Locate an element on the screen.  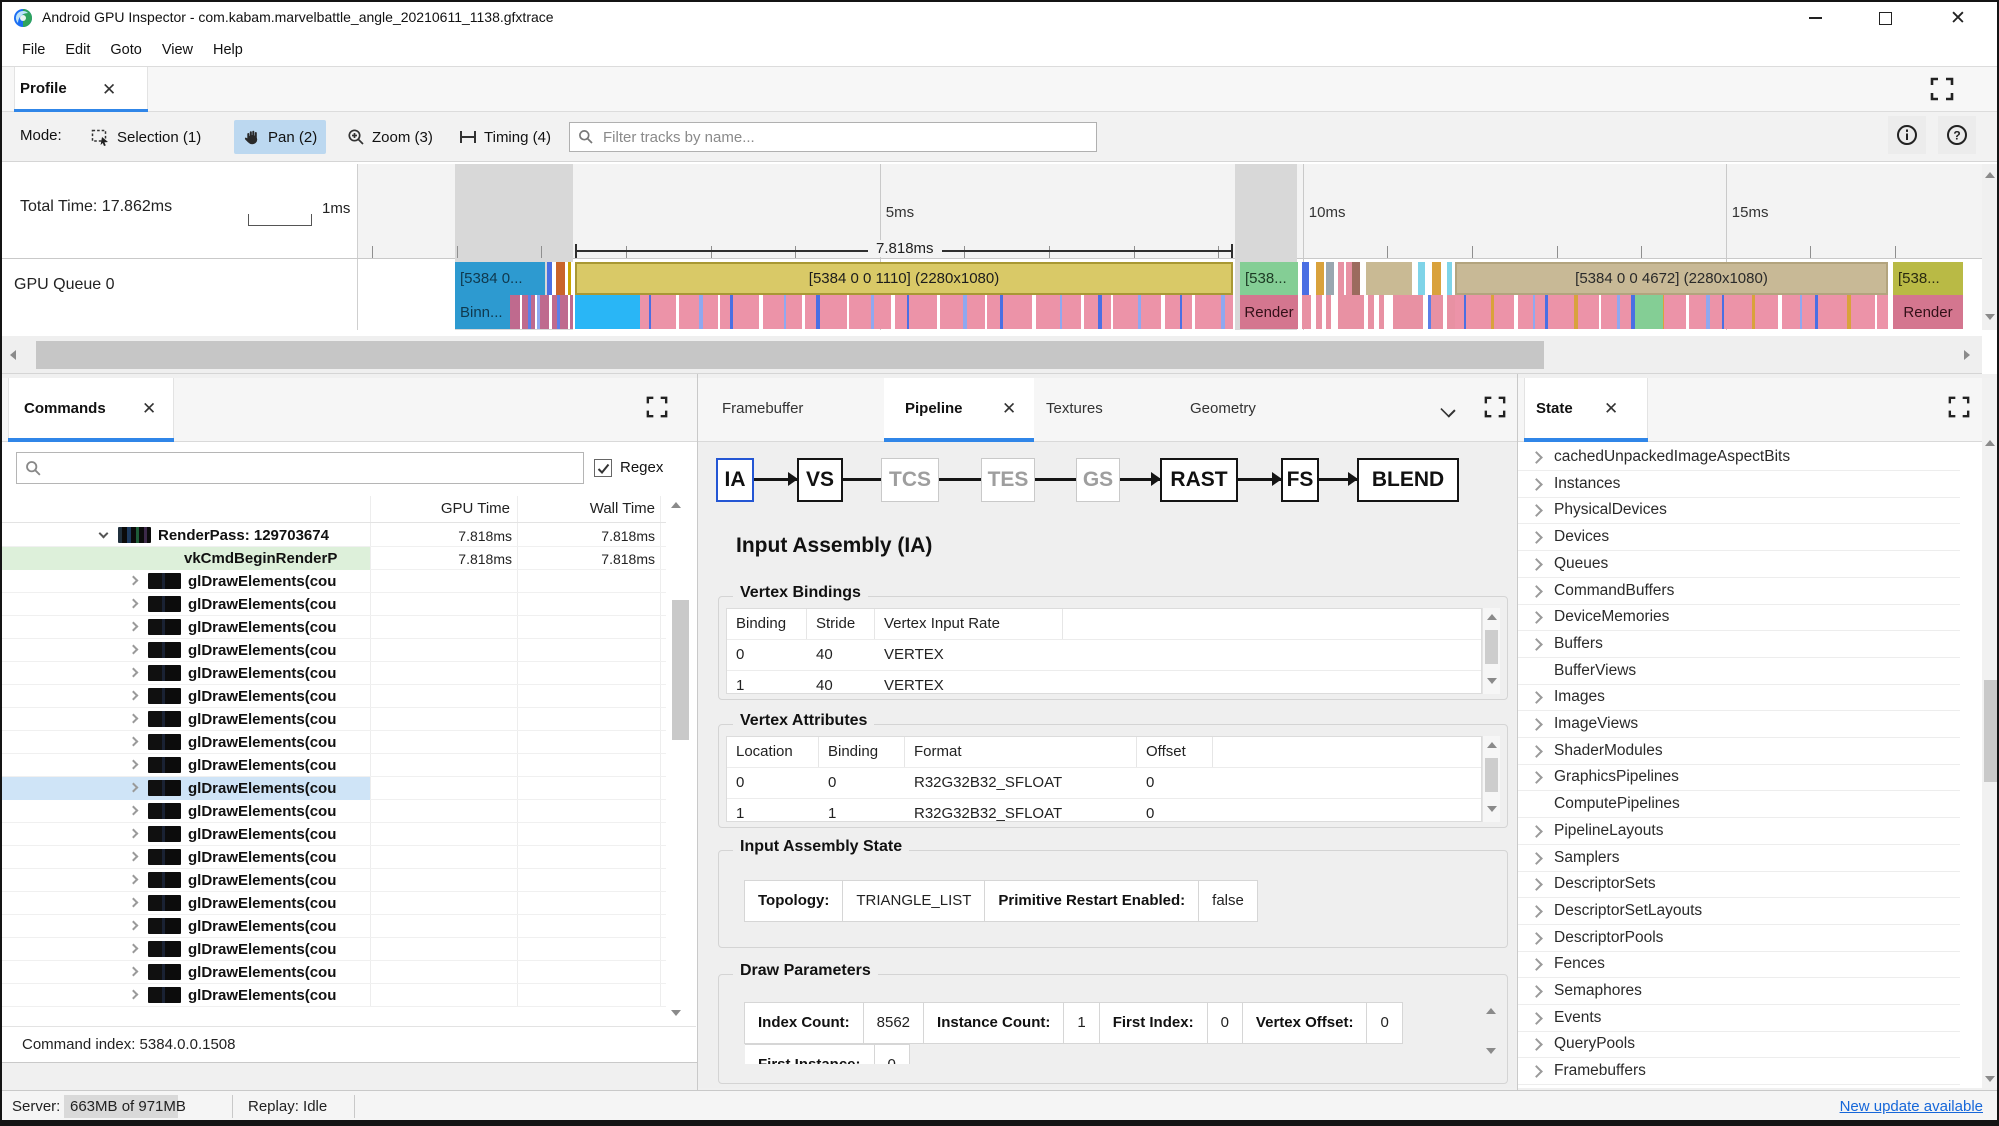
close-button: ✕ is located at coordinates (1958, 18).